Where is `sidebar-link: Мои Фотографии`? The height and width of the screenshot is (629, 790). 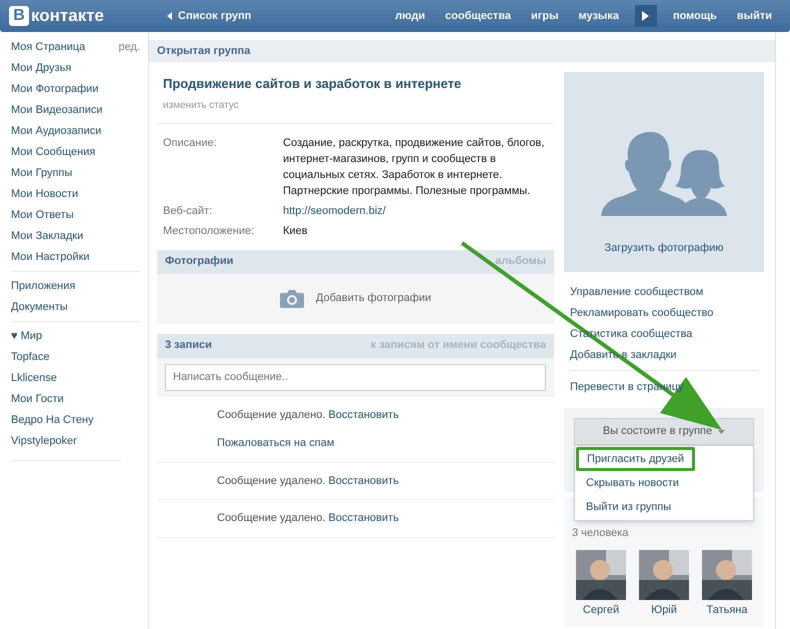 sidebar-link: Мои Фотографии is located at coordinates (54, 89).